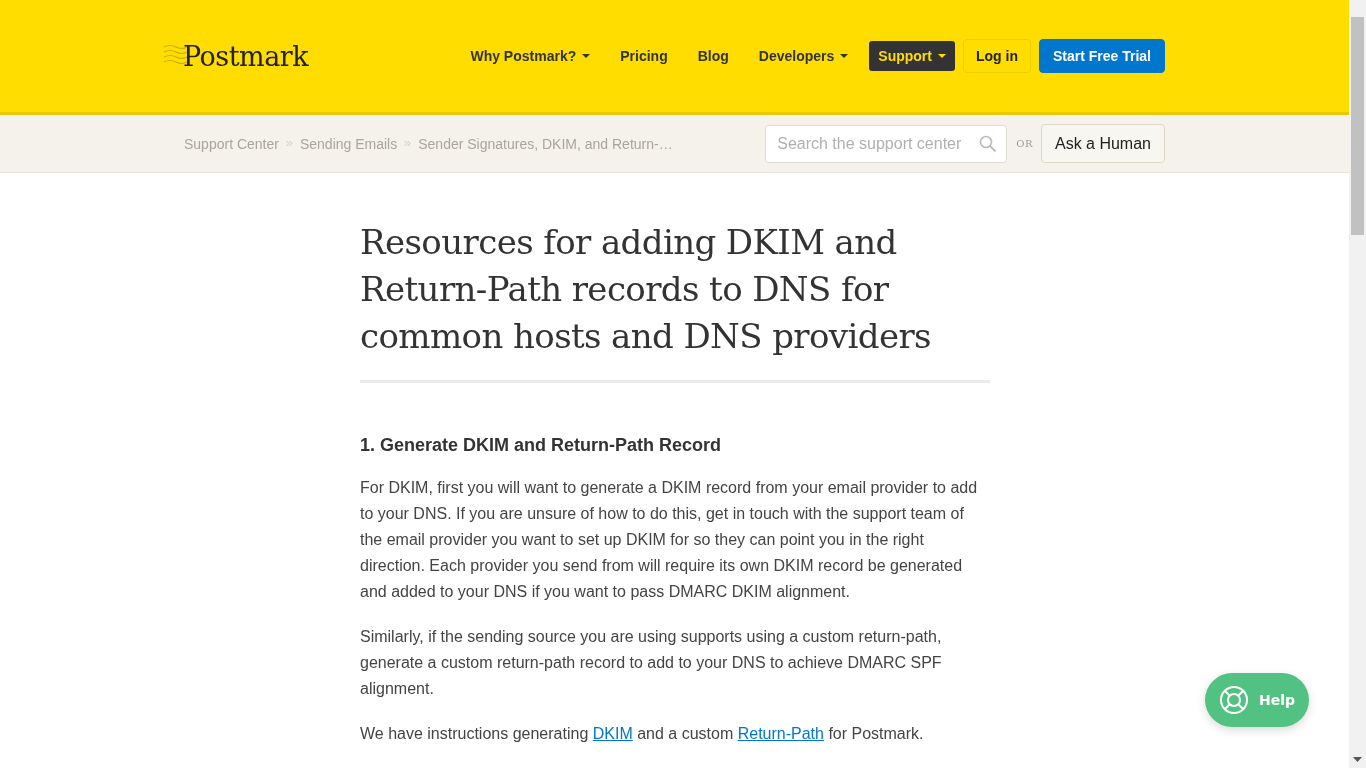 This screenshot has width=1366, height=768. Describe the element at coordinates (1357, 384) in the screenshot. I see `scrollbar` at that location.